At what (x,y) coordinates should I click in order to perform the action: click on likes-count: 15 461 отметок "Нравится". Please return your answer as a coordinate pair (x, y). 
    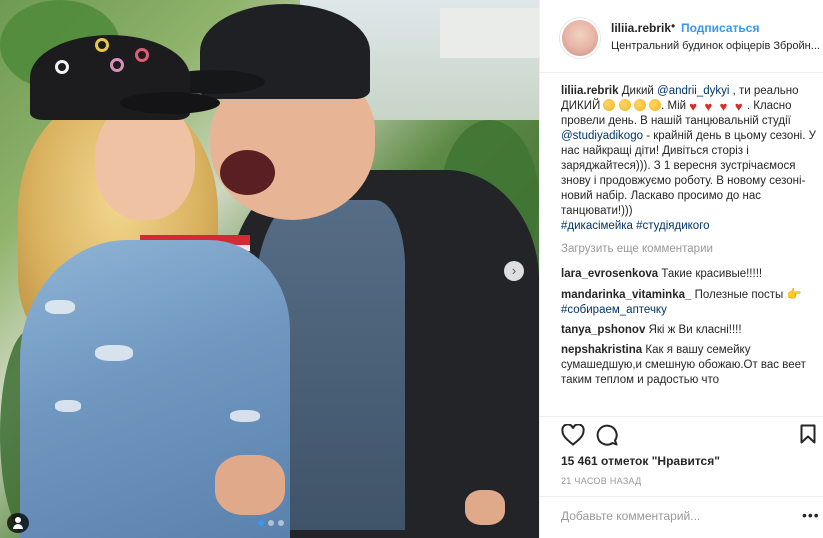
    Looking at the image, I should click on (640, 461).